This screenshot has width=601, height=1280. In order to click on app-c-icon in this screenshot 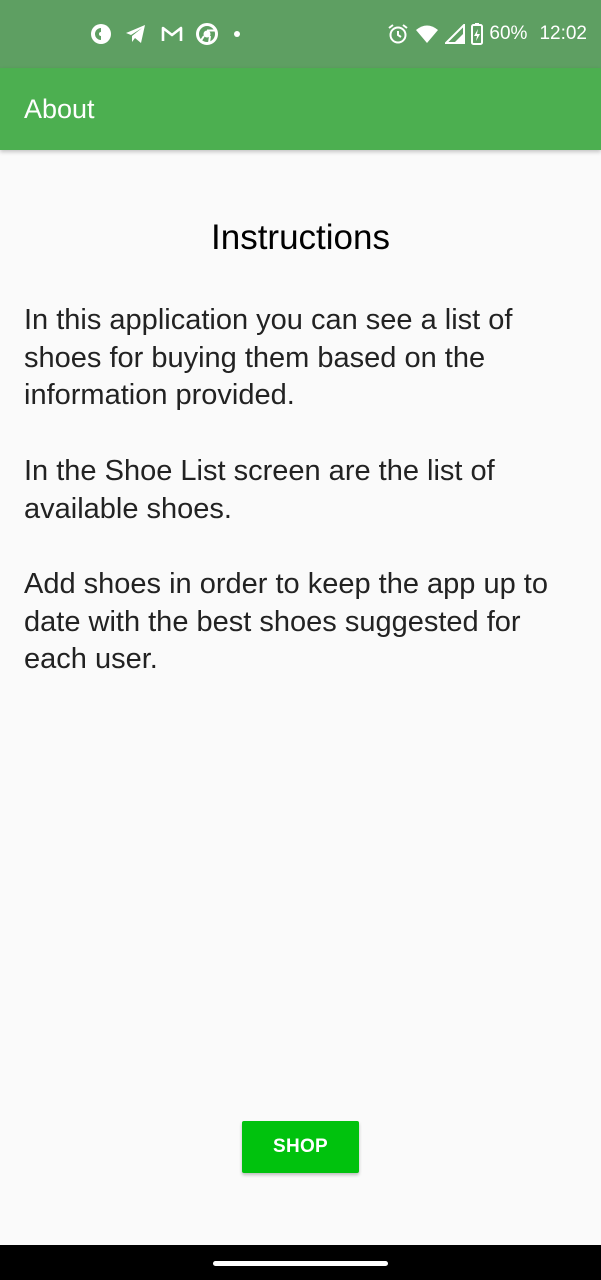, I will do `click(101, 34)`.